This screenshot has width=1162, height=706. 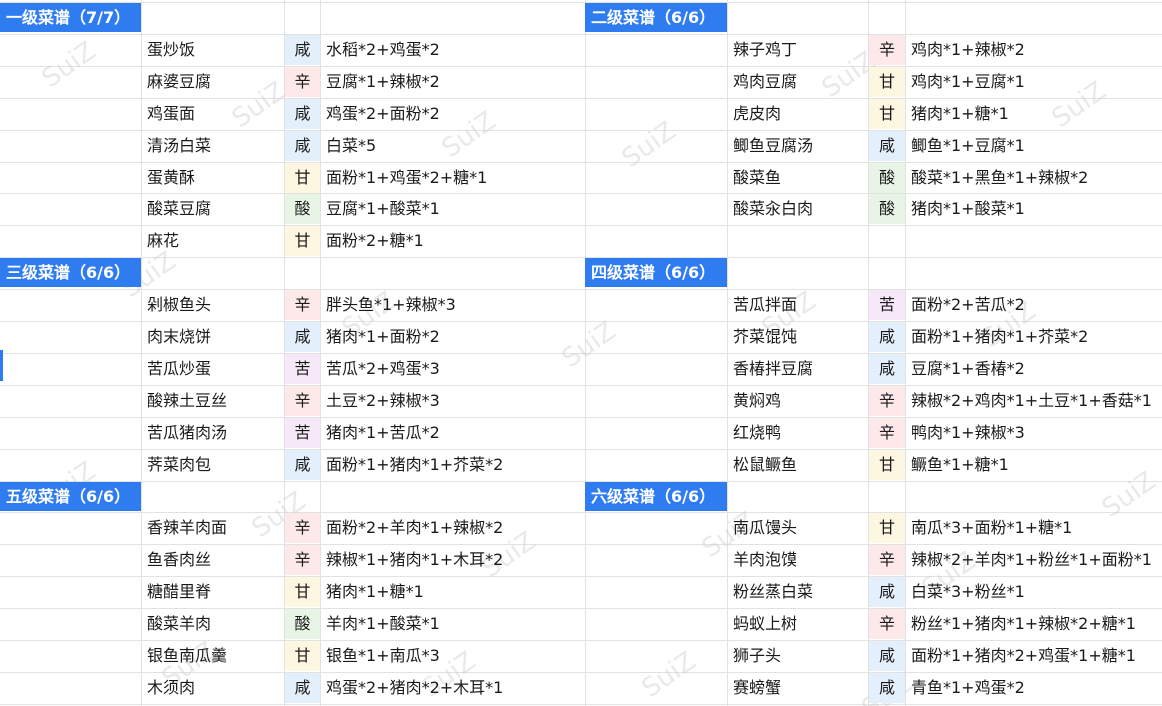 What do you see at coordinates (452, 688) in the screenshot?
I see `ingredients-cell: 鸡蛋*2+猪肉*2+木耳*1` at bounding box center [452, 688].